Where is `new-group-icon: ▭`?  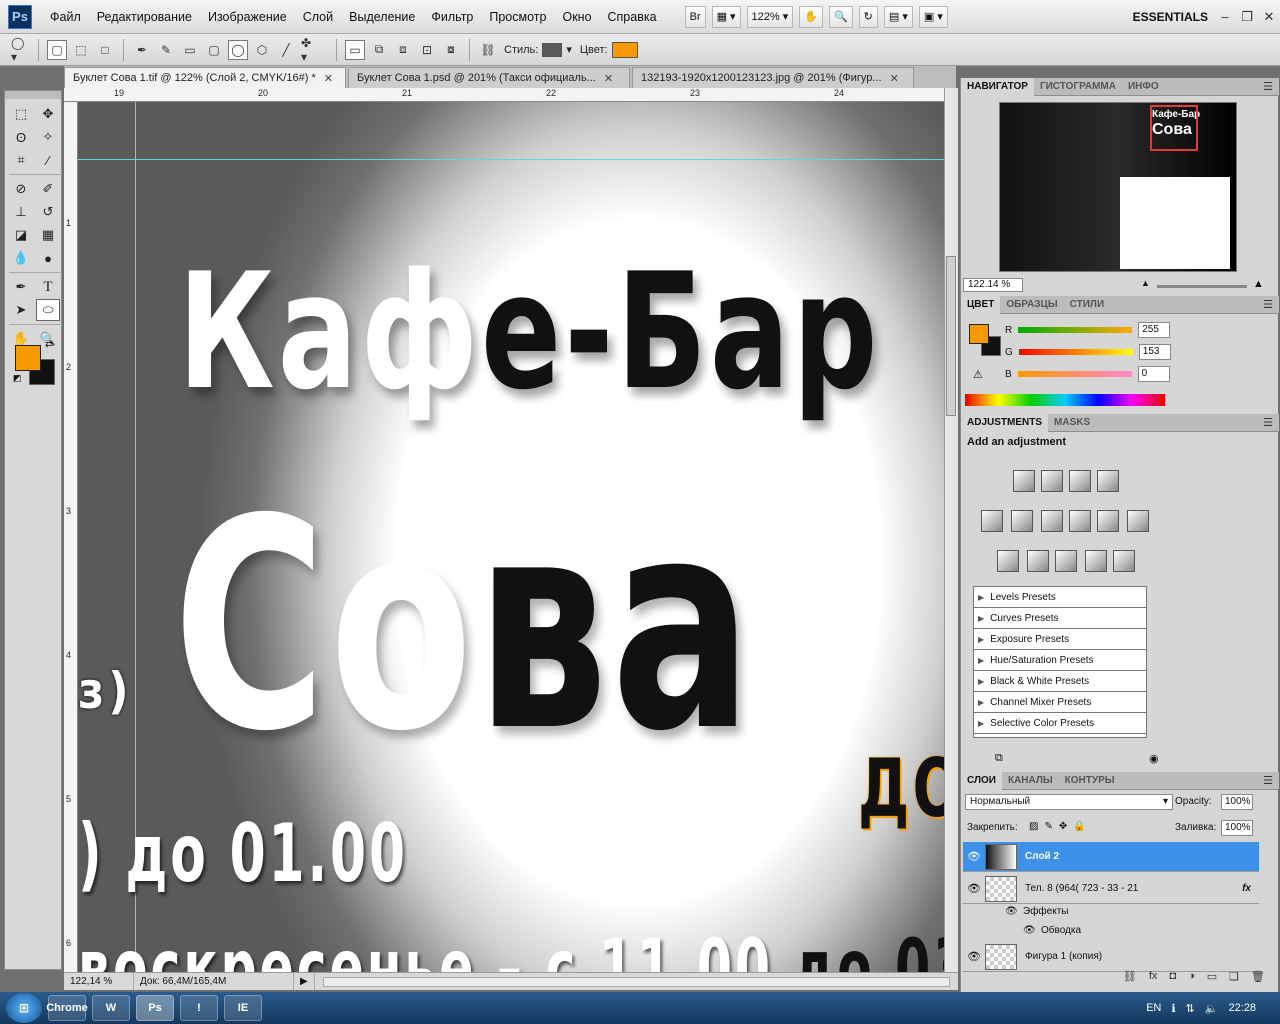 new-group-icon: ▭ is located at coordinates (1212, 980).